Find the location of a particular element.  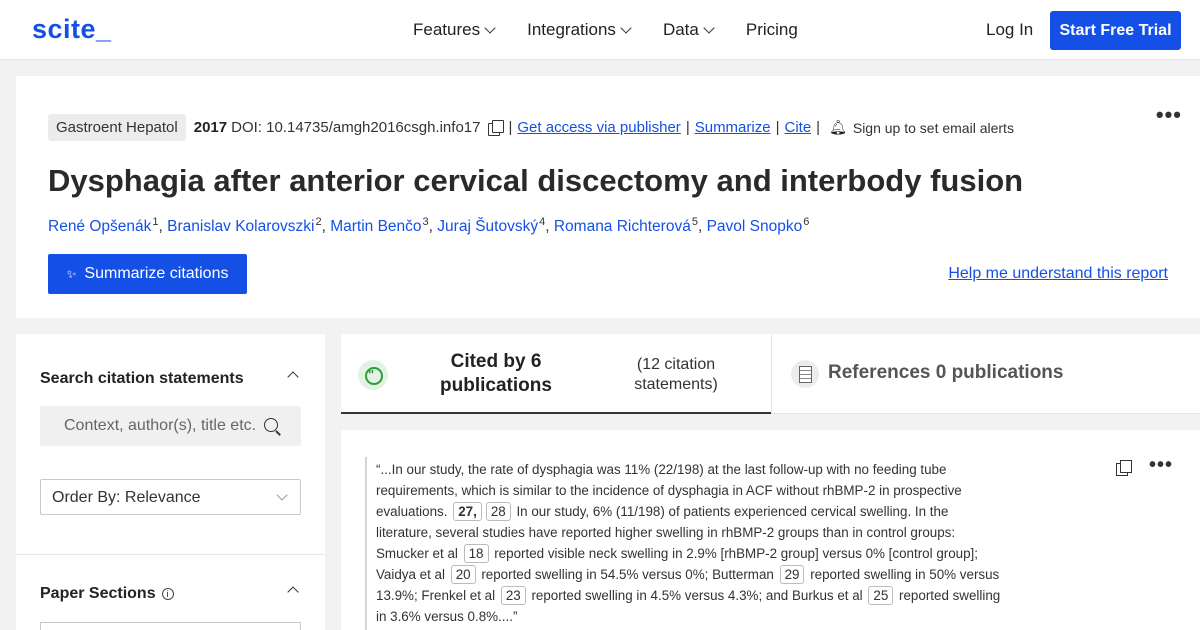

references-label: References 0 publications is located at coordinates (946, 372).